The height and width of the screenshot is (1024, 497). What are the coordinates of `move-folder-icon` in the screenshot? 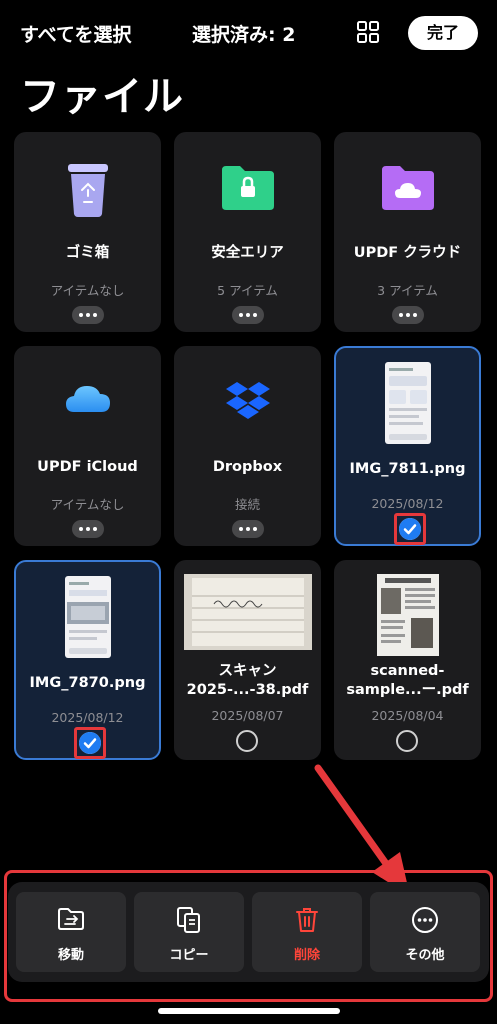 It's located at (71, 919).